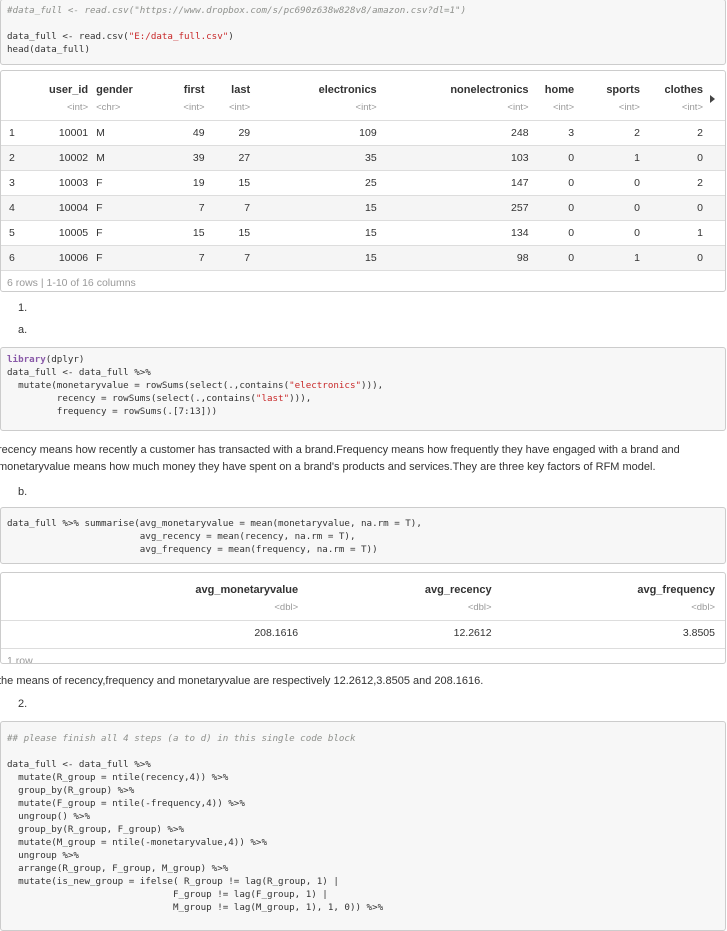 The width and height of the screenshot is (727, 931). Describe the element at coordinates (195, 907) in the screenshot. I see `code-line: M_group != lag(M_group, 1), 1, 0)) %>%` at that location.